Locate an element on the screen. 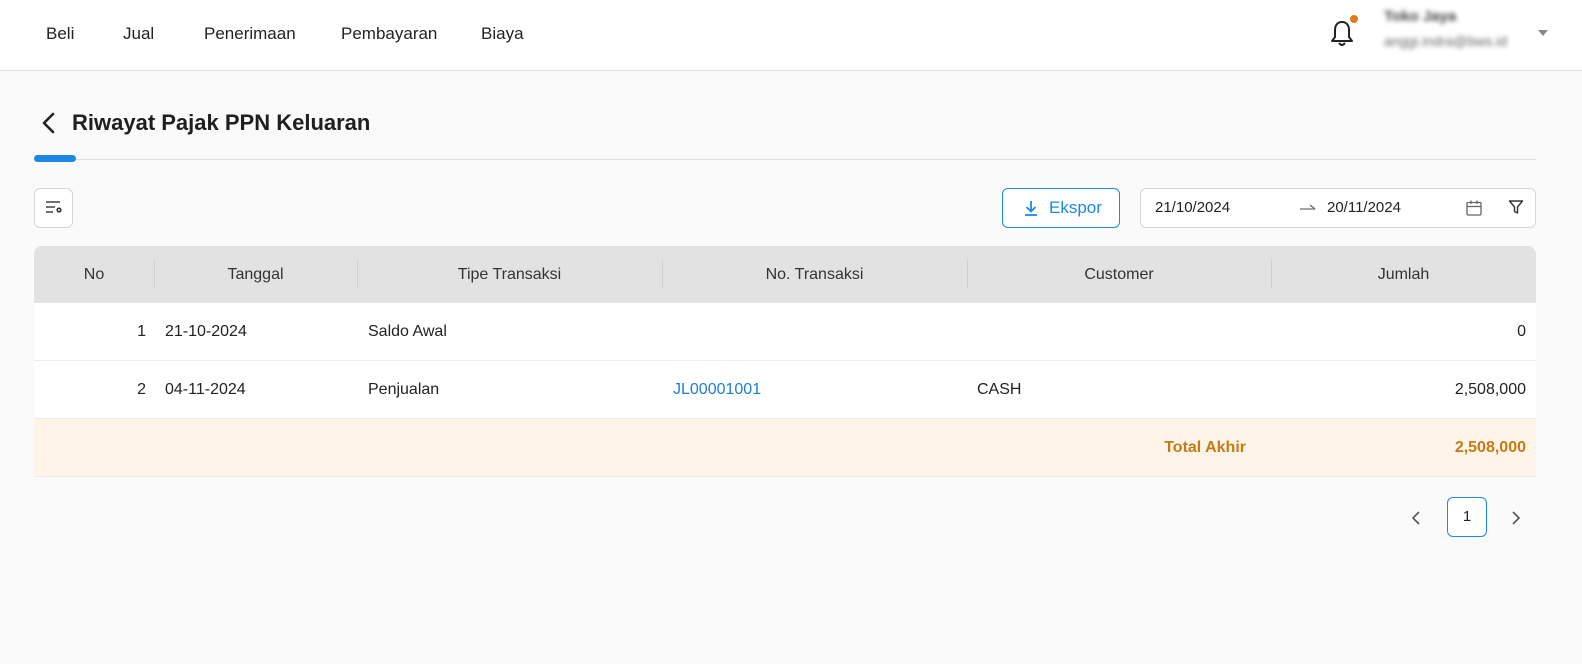  cell-type: Saldo Awal is located at coordinates (407, 331).